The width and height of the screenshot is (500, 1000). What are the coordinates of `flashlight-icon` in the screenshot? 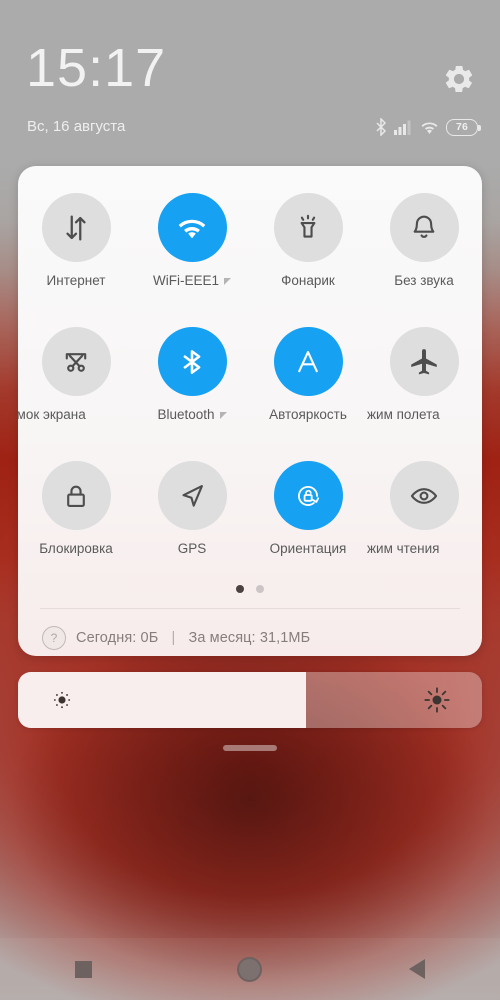 It's located at (308, 226).